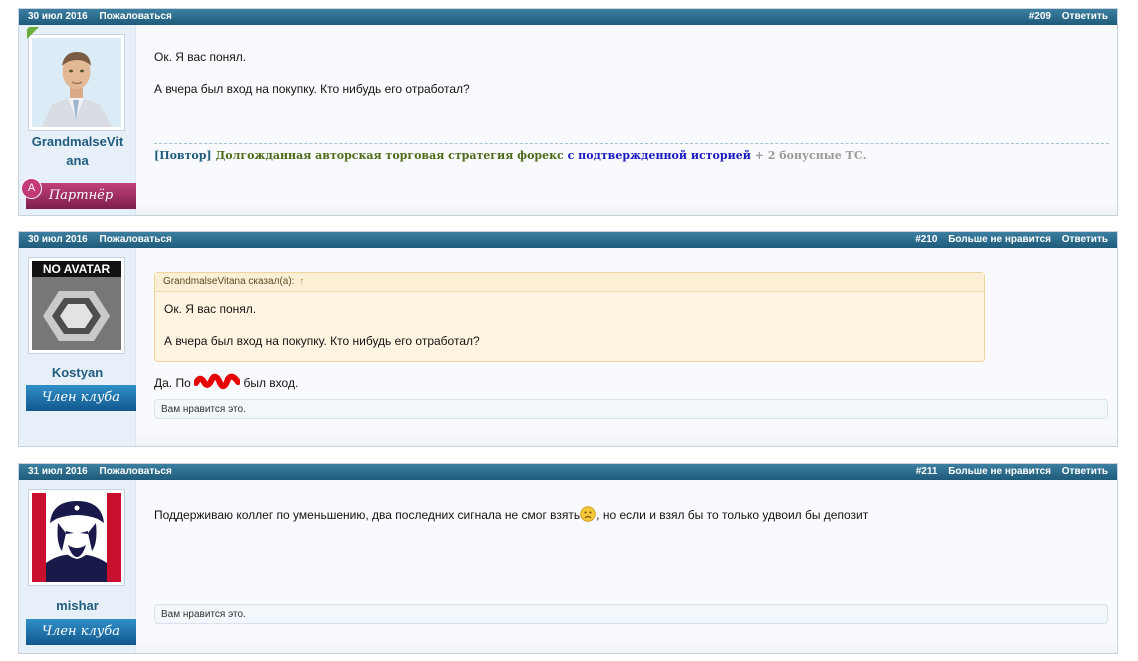  I want to click on message-line: Ок. Я вас понял., so click(200, 57).